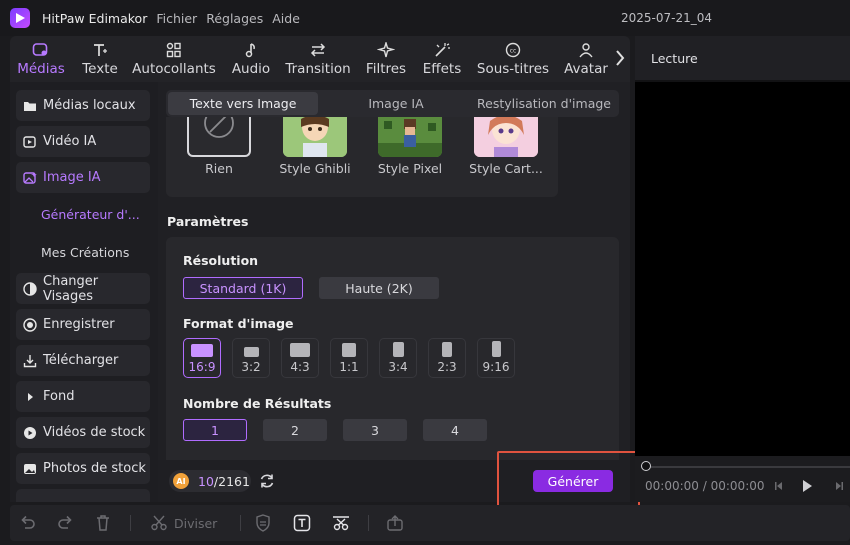 This screenshot has height=545, width=850. Describe the element at coordinates (30, 288) in the screenshot. I see `face-swap-icon` at that location.